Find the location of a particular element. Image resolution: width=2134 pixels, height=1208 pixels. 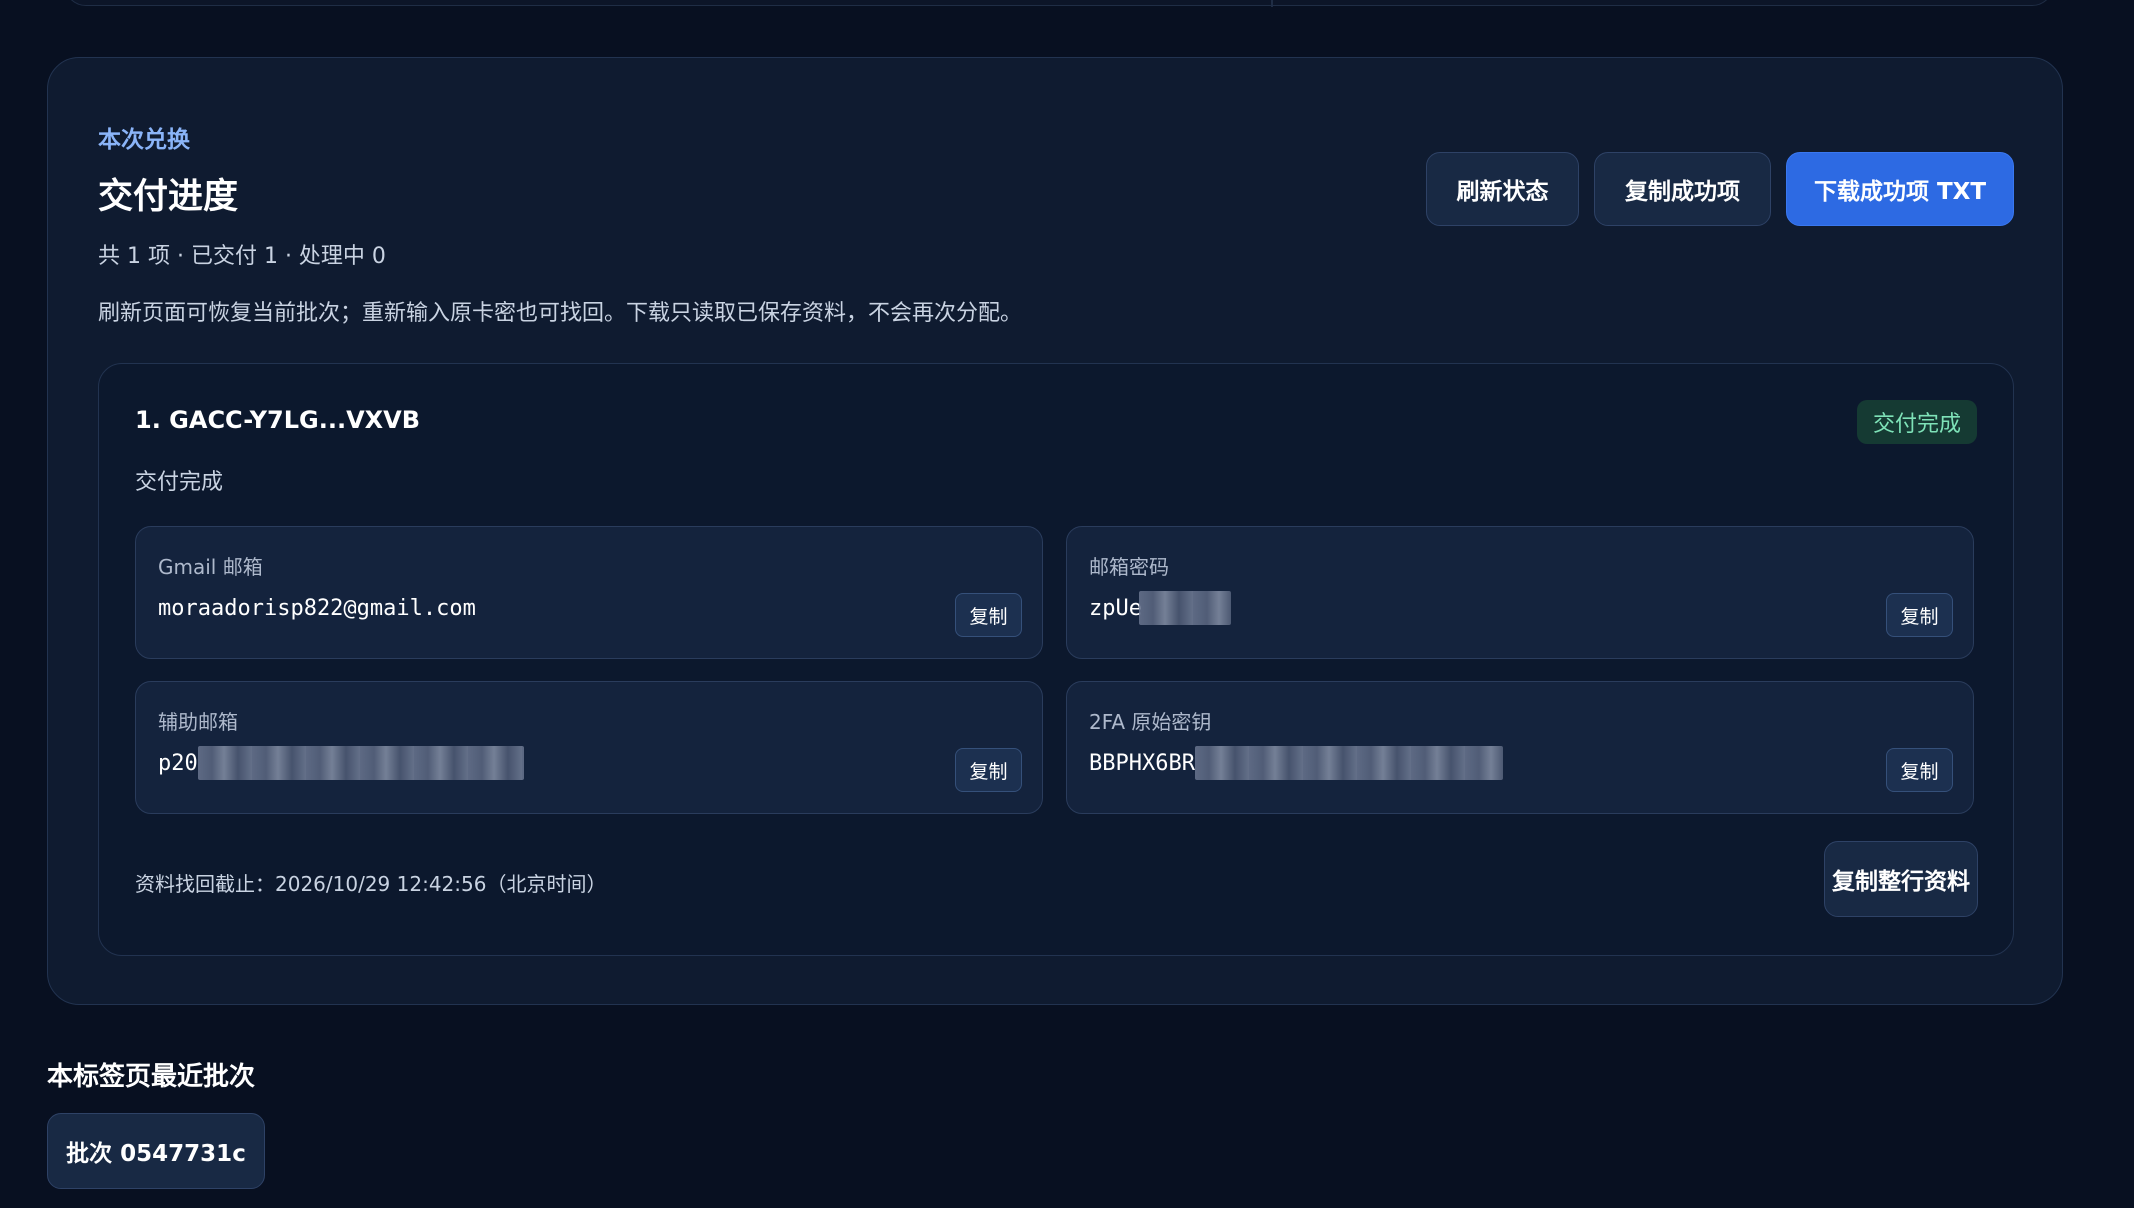

twofa-secret-field-value: BBPHX6BR is located at coordinates (1142, 763).